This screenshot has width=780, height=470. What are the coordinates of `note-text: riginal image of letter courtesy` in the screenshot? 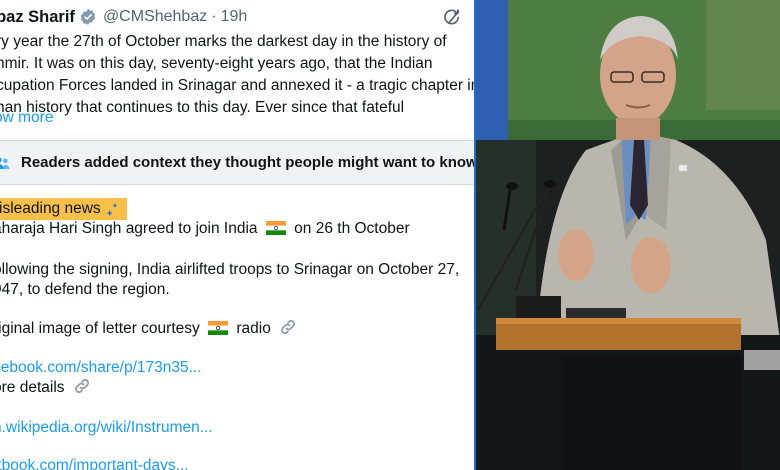 It's located at (100, 328).